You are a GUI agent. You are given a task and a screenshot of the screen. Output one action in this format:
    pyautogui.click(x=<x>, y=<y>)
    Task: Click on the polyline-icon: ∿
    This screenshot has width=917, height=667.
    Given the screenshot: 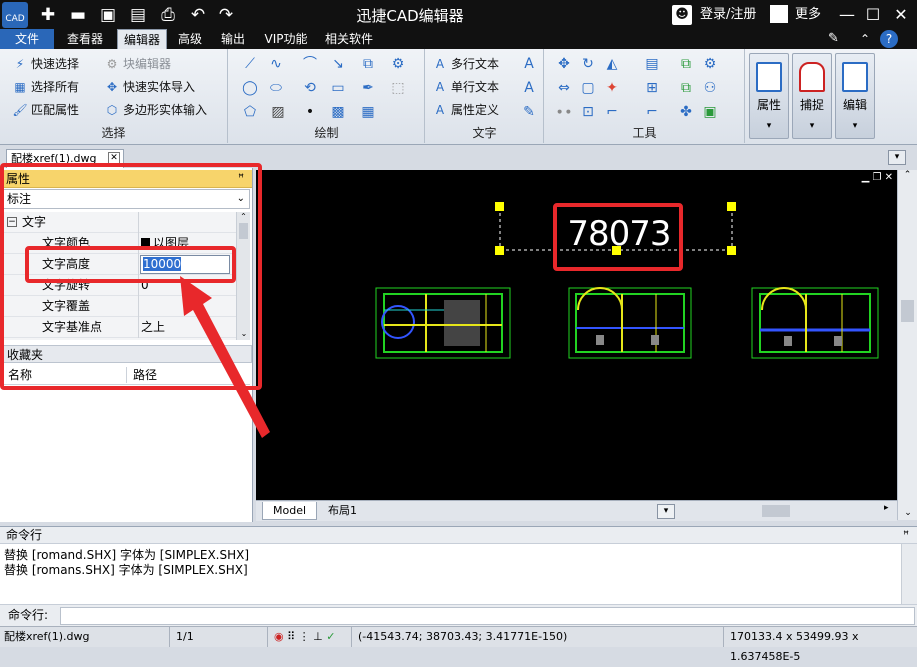 What is the action you would take?
    pyautogui.click(x=276, y=64)
    